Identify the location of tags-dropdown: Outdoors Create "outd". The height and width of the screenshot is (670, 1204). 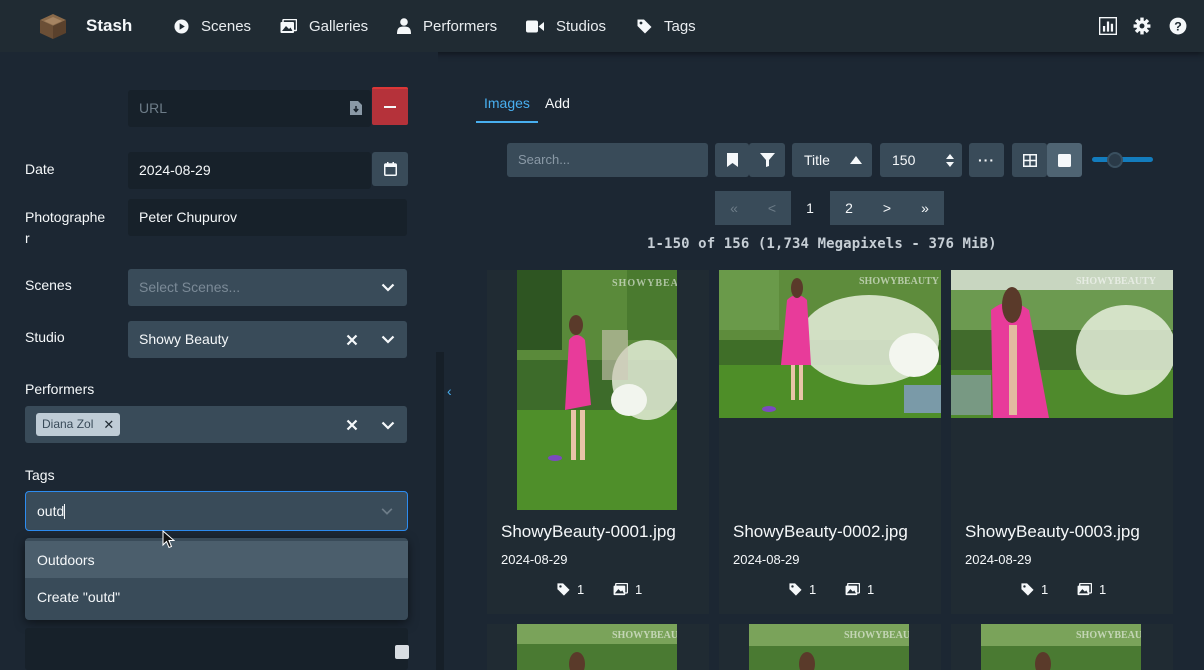
(216, 579).